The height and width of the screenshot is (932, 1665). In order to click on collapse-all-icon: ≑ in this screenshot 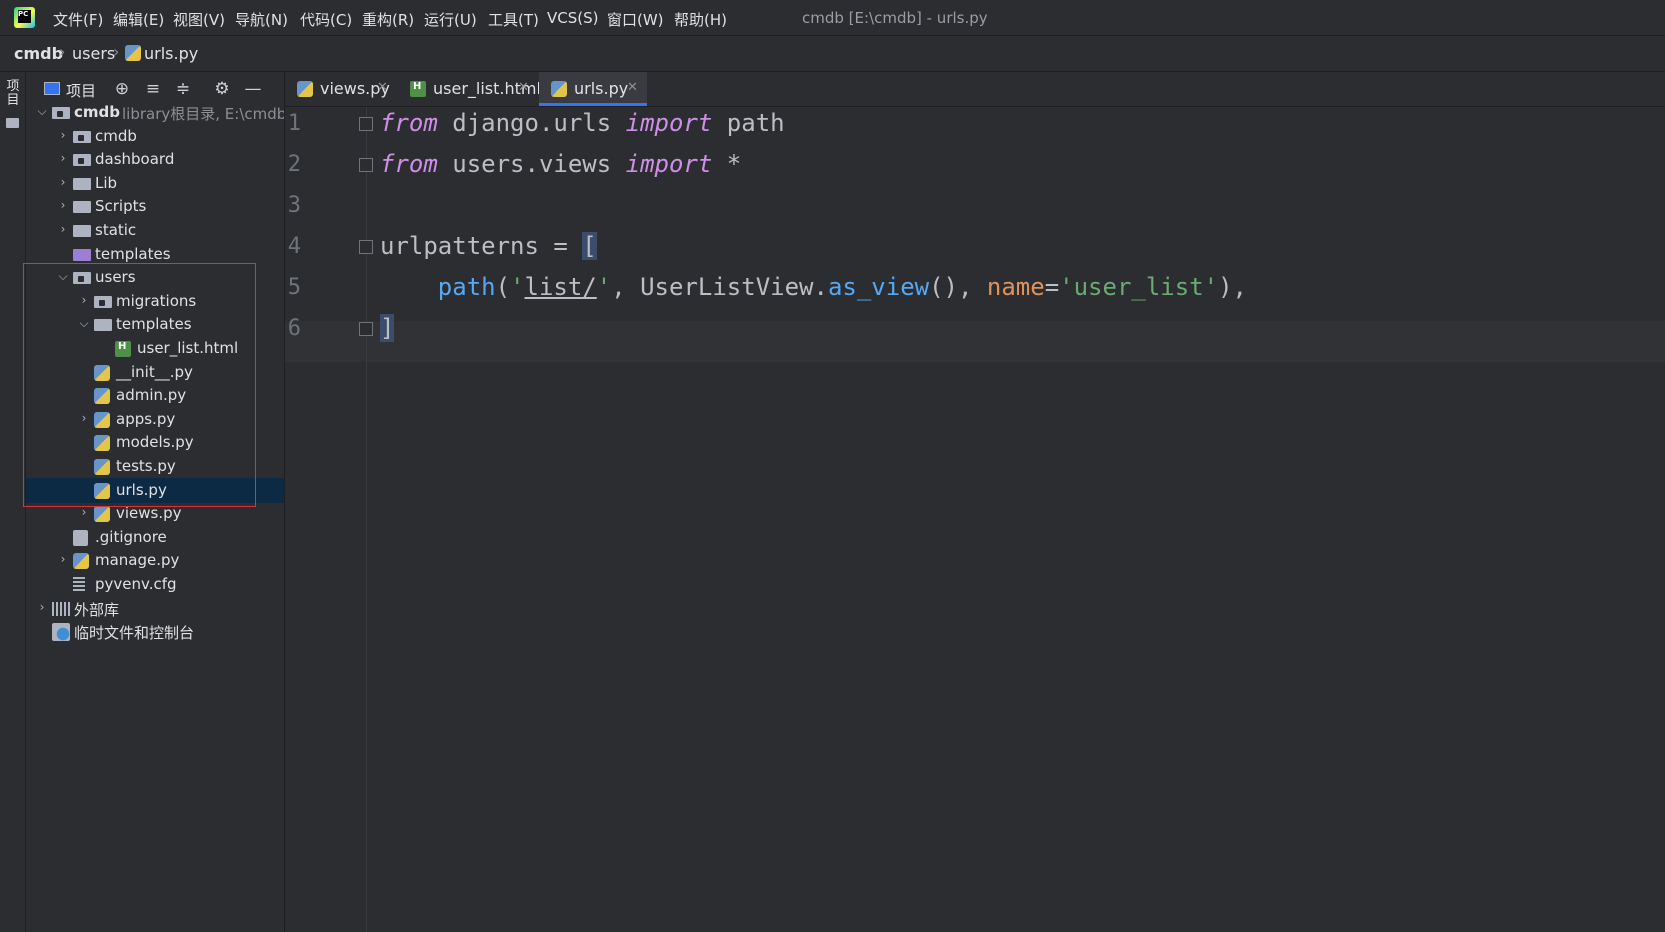, I will do `click(183, 89)`.